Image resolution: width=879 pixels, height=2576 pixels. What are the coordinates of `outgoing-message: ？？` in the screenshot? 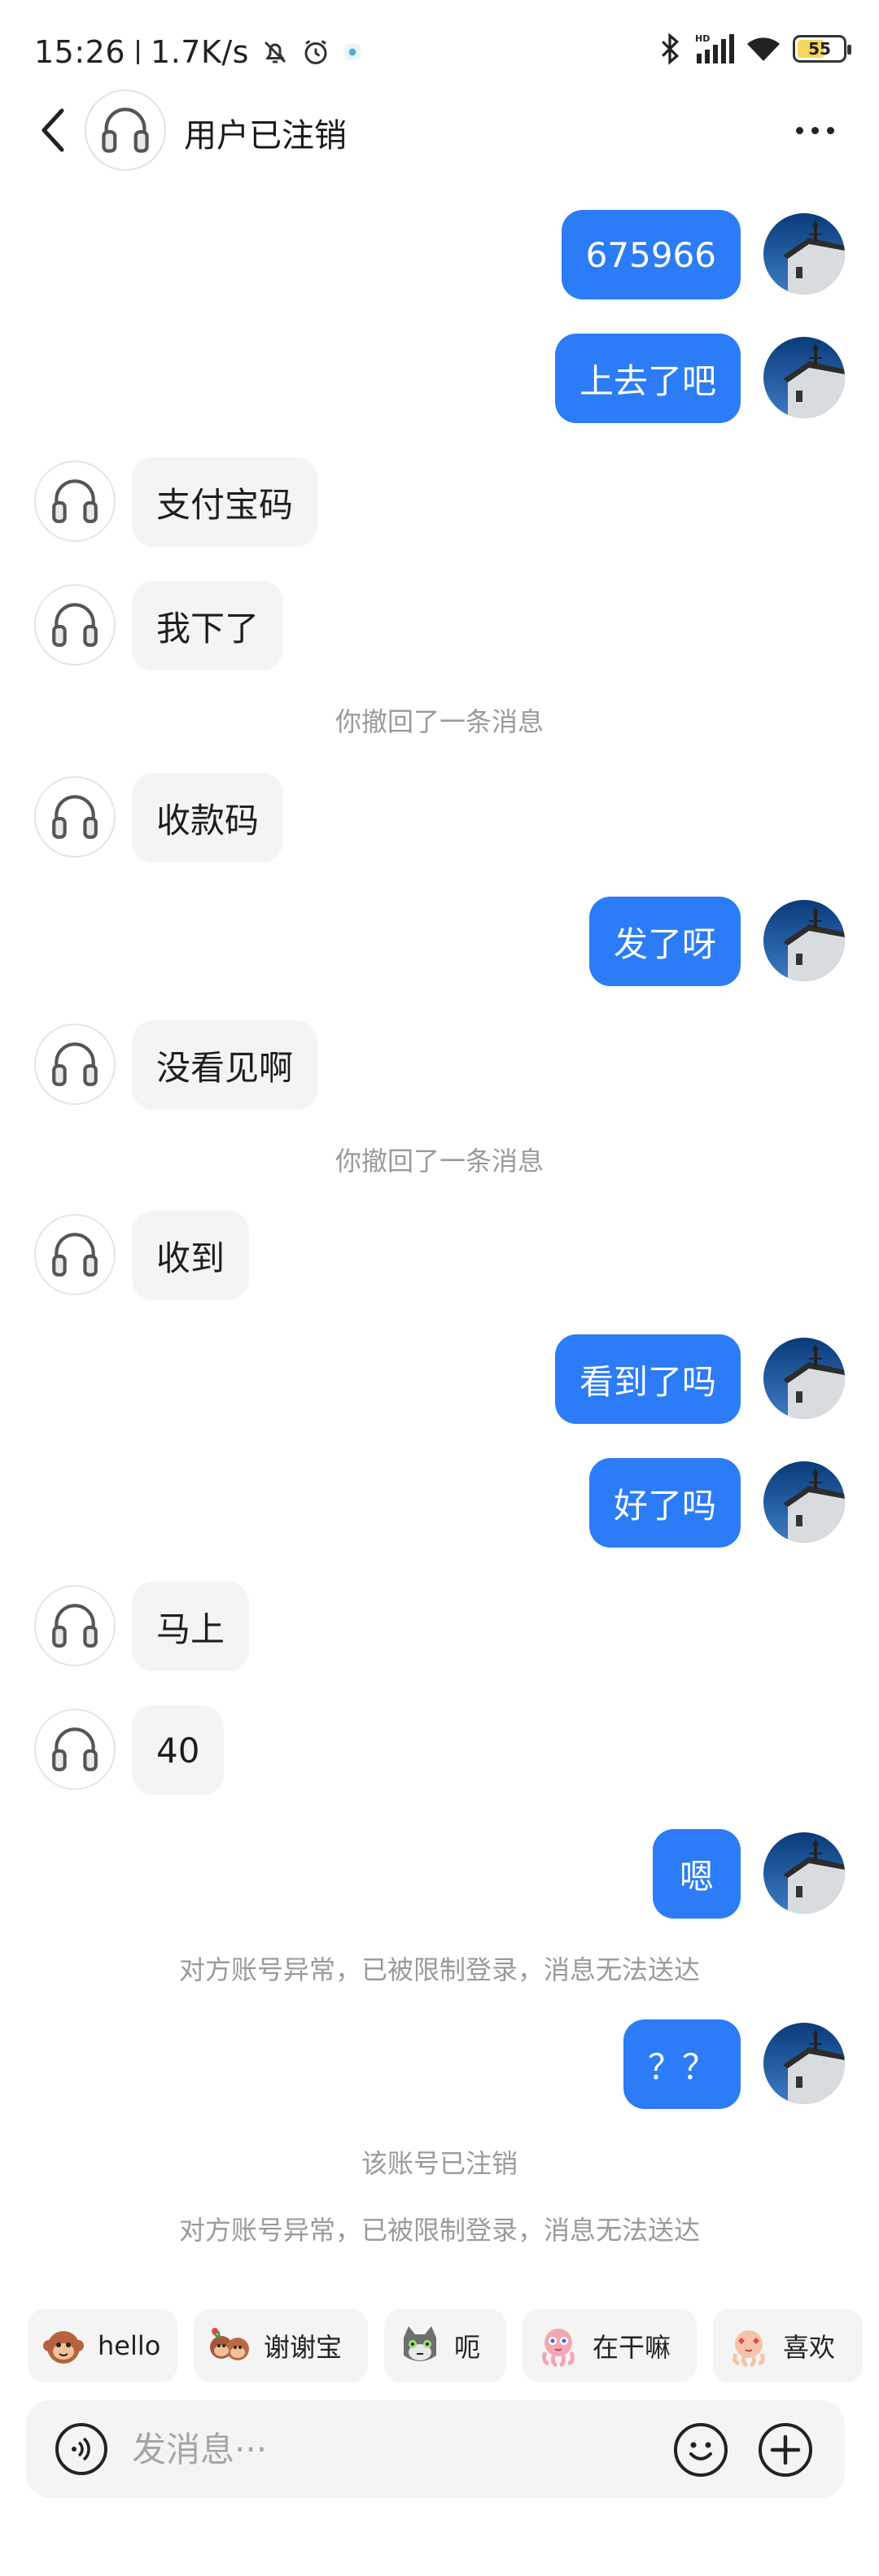 It's located at (439, 2064).